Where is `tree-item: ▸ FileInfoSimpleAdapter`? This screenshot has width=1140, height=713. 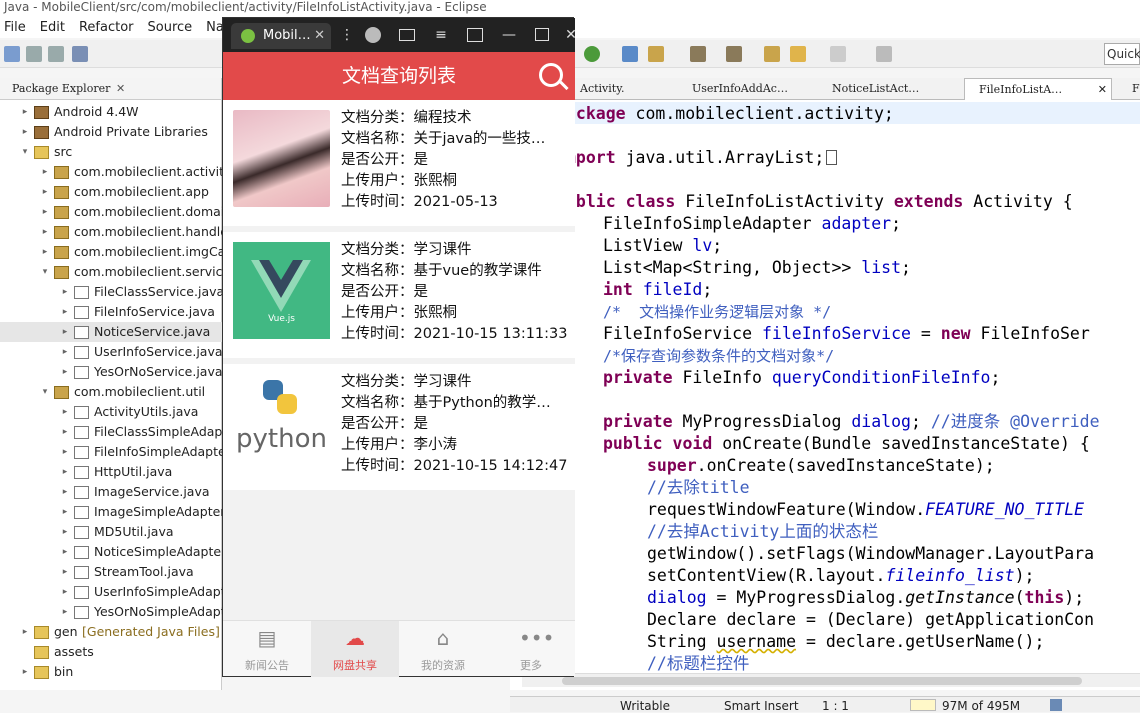
tree-item: ▸ FileInfoSimpleAdapter is located at coordinates (115, 452).